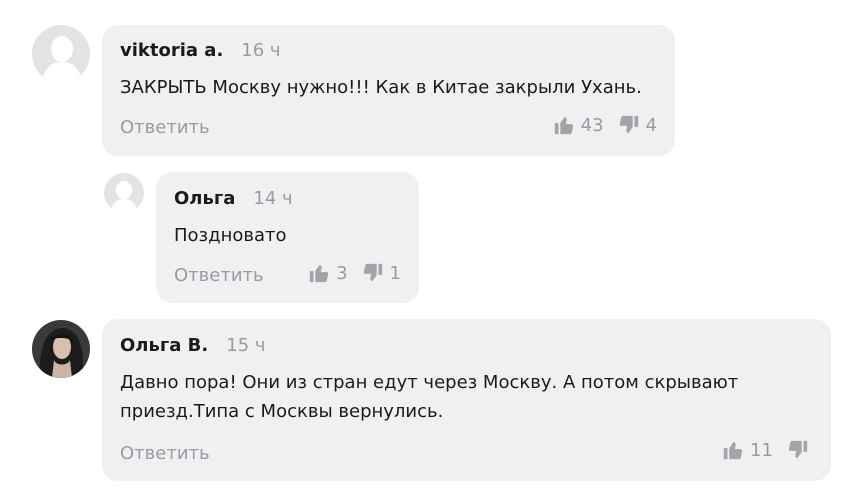  Describe the element at coordinates (395, 273) in the screenshot. I see `dislike-count: 1` at that location.